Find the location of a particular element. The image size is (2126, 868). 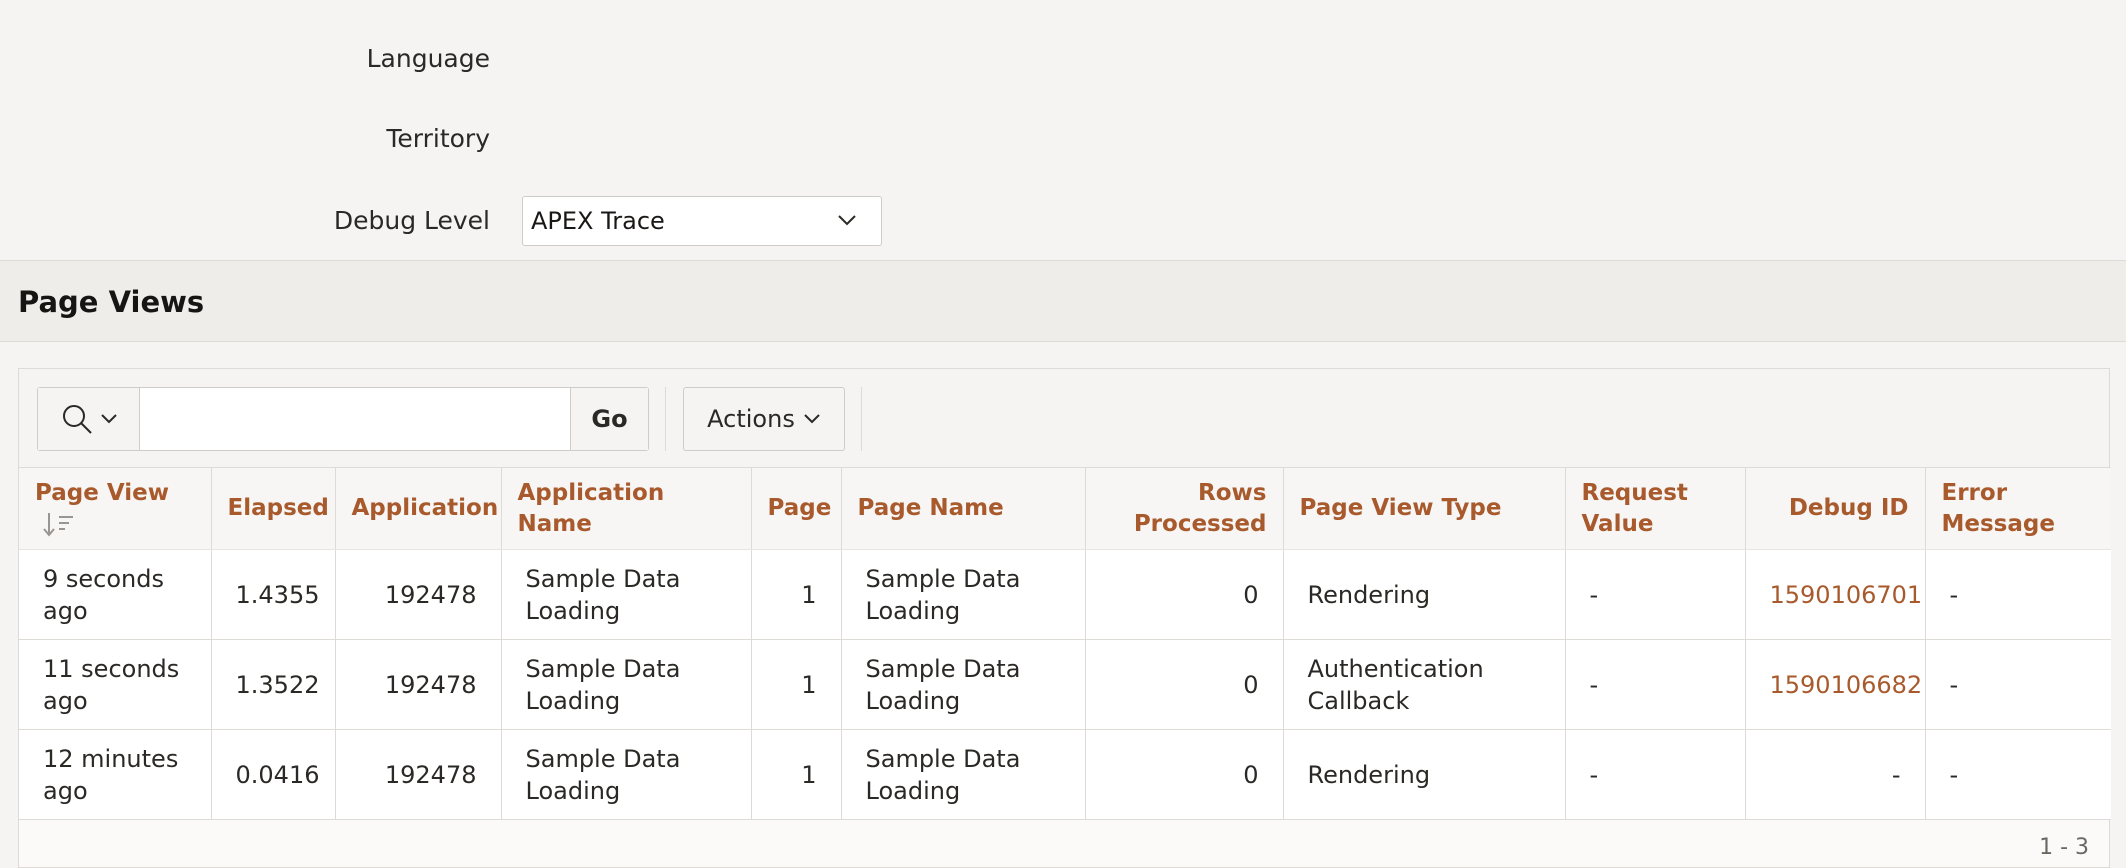

debug-id-link: 1590106701 is located at coordinates (1846, 595).